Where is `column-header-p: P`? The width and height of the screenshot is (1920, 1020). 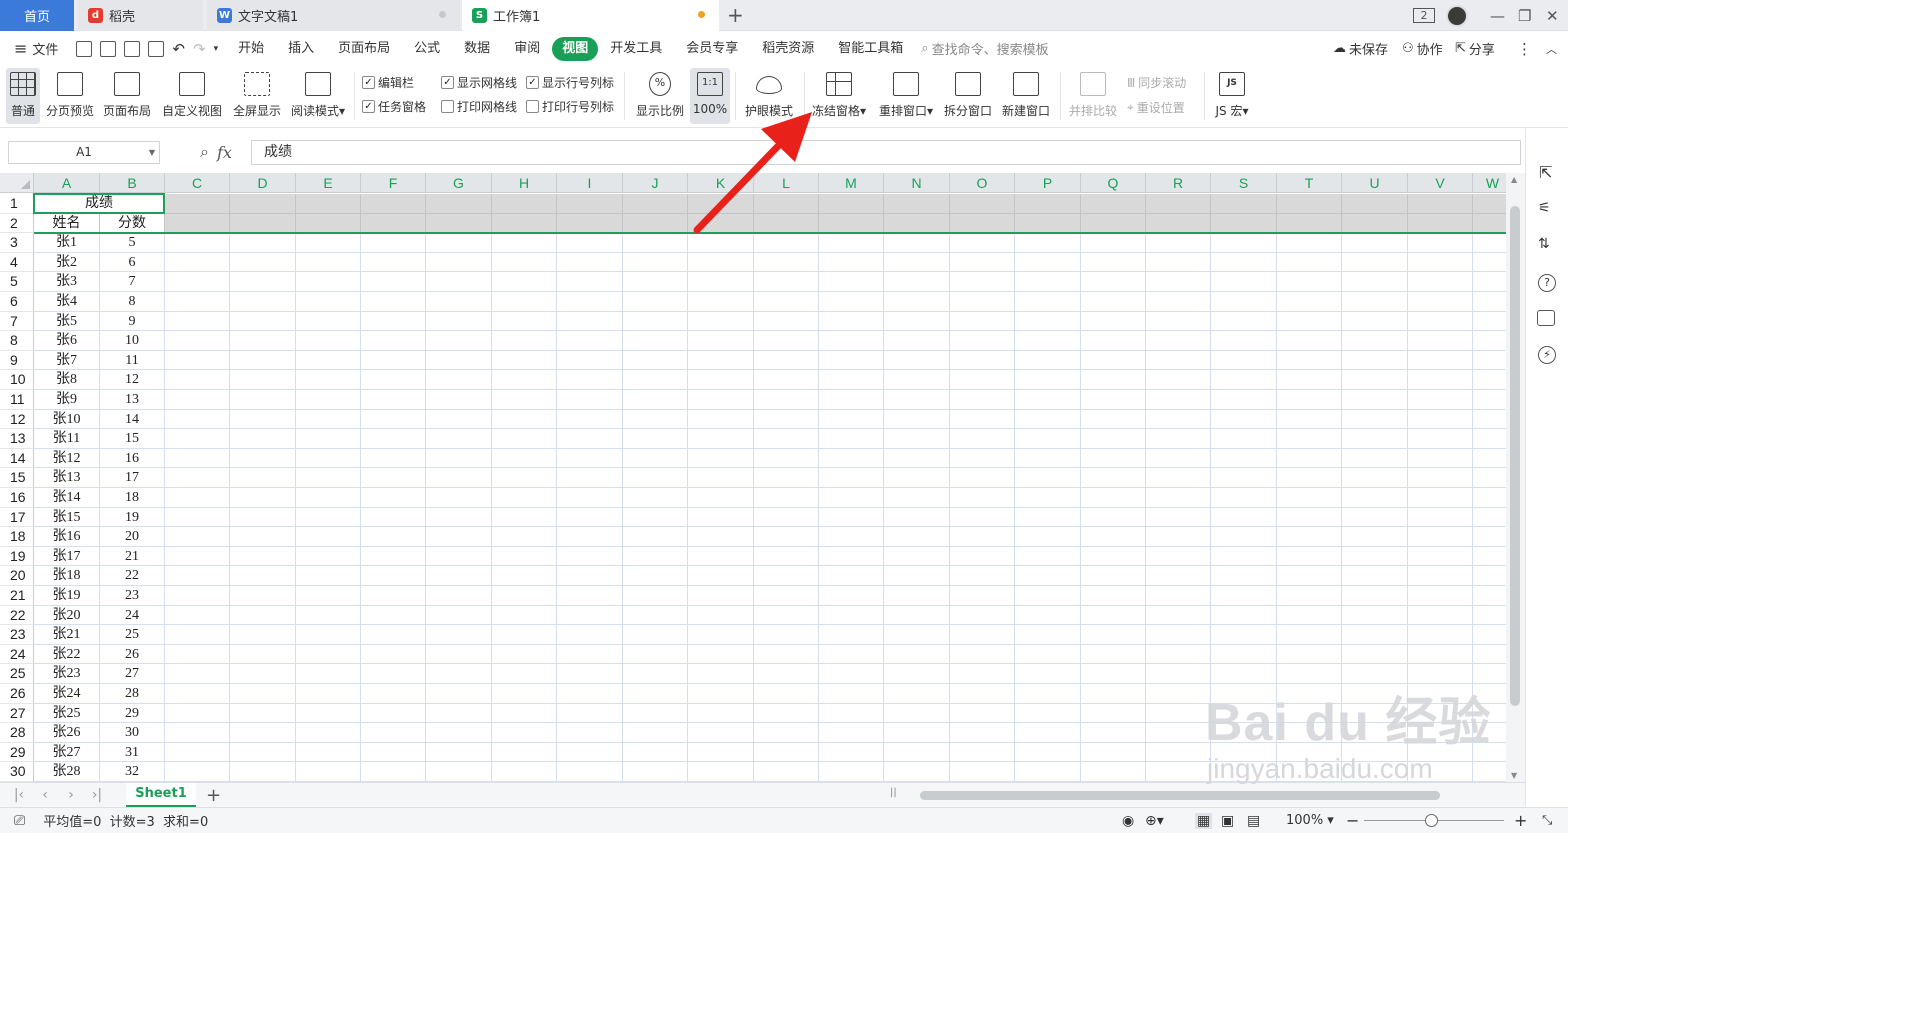 column-header-p: P is located at coordinates (1048, 183).